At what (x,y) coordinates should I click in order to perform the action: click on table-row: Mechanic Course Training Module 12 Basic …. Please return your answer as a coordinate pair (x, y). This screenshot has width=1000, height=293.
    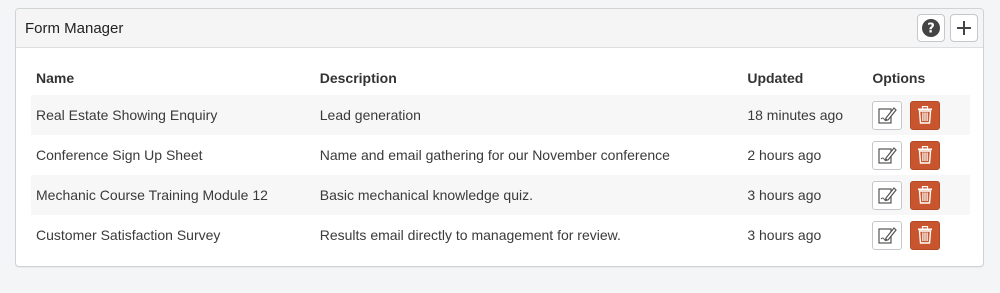
    Looking at the image, I should click on (500, 195).